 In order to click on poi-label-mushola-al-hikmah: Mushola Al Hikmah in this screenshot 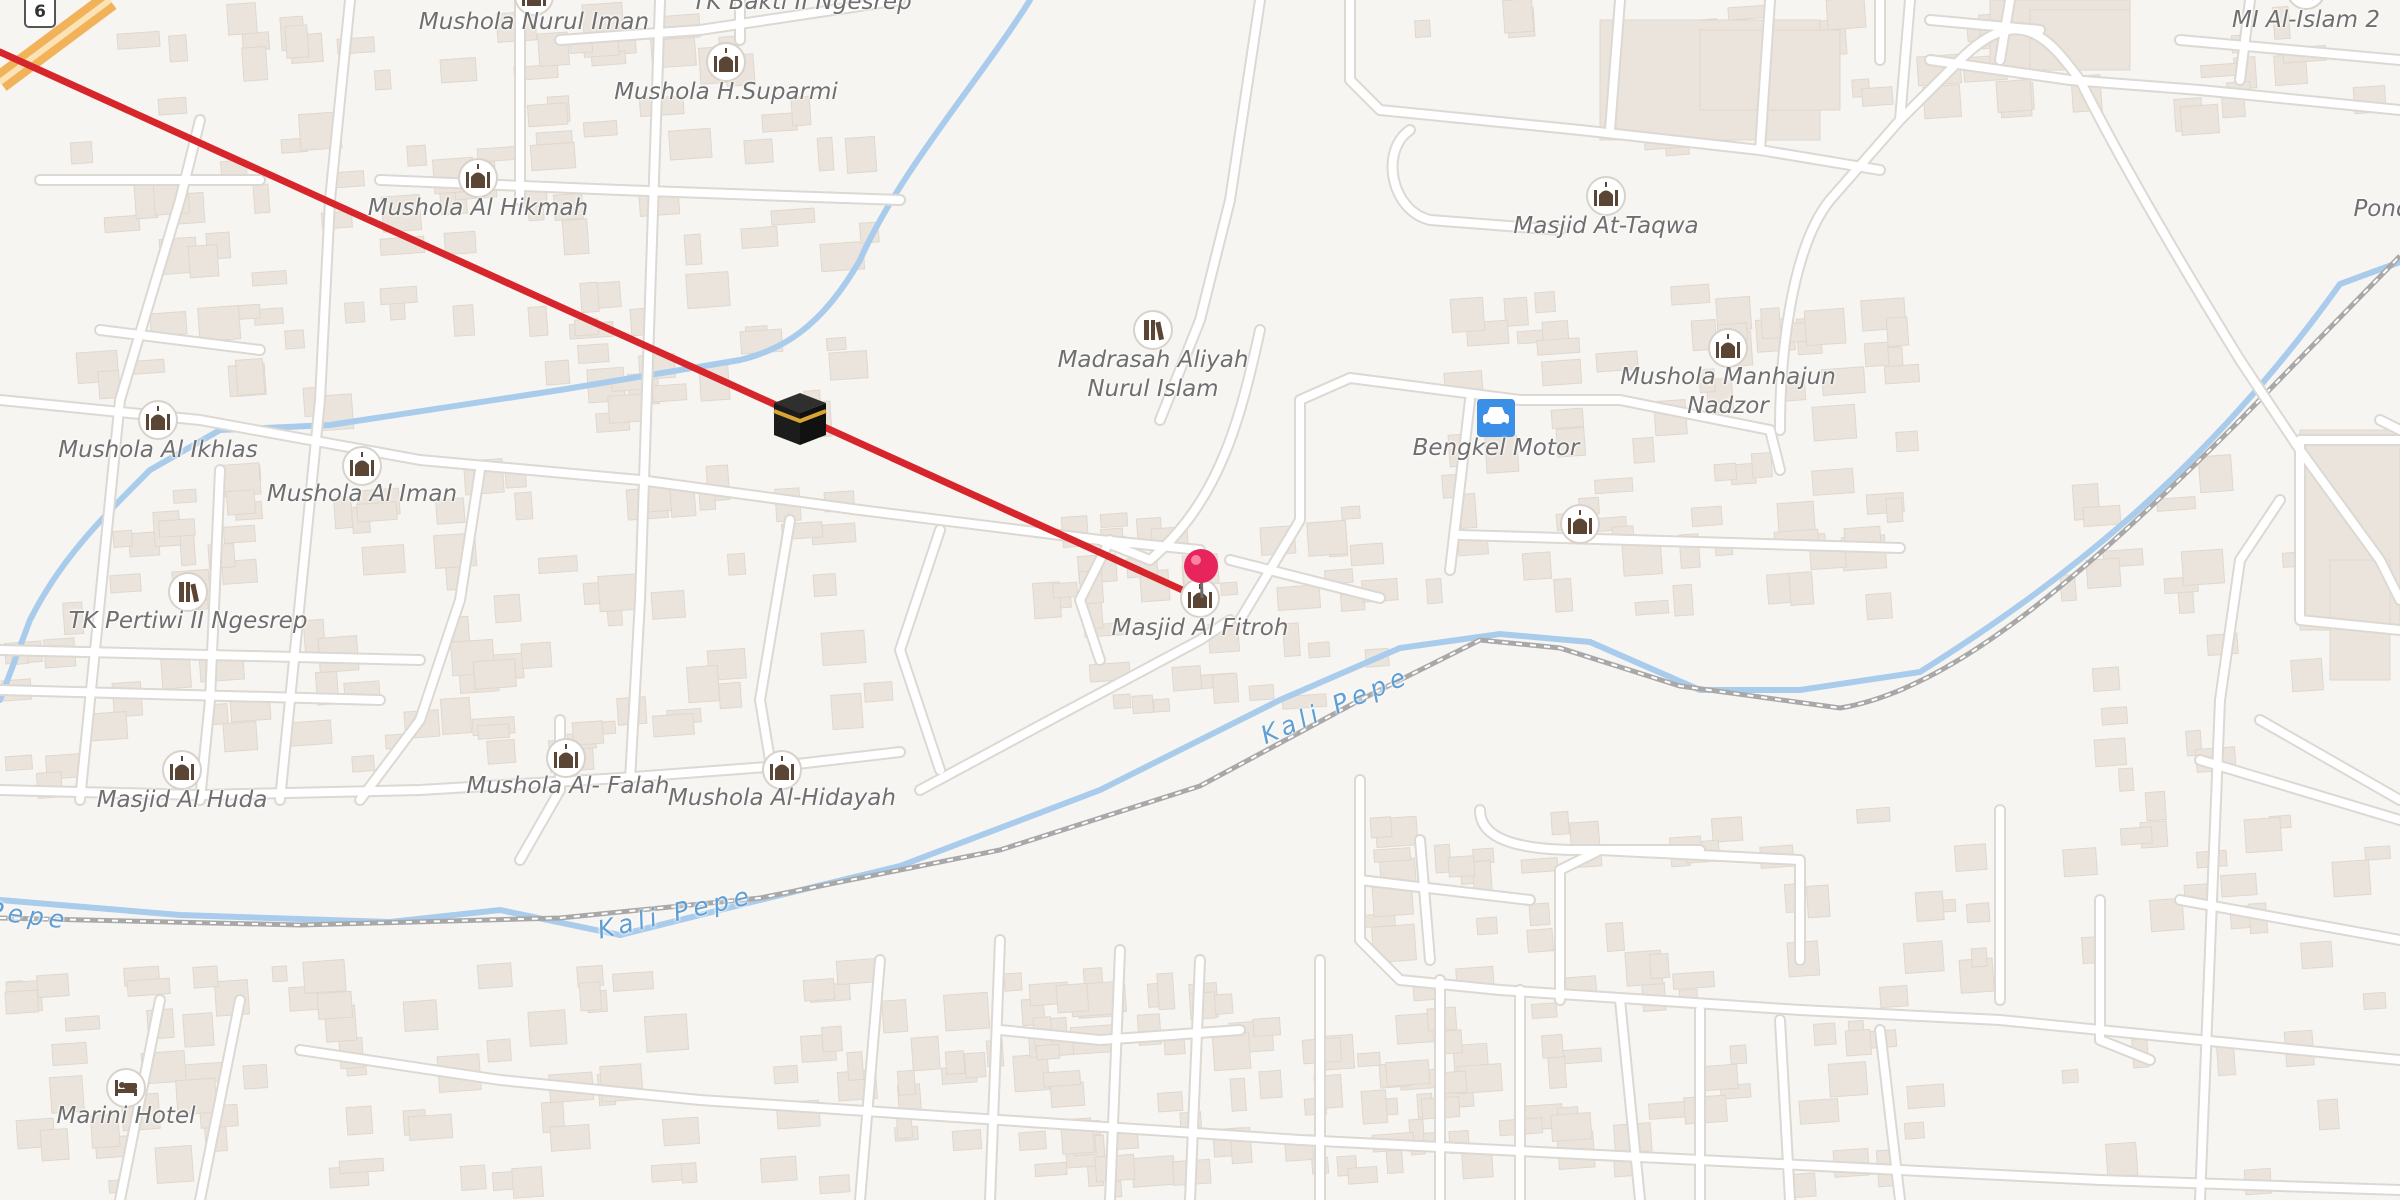, I will do `click(478, 208)`.